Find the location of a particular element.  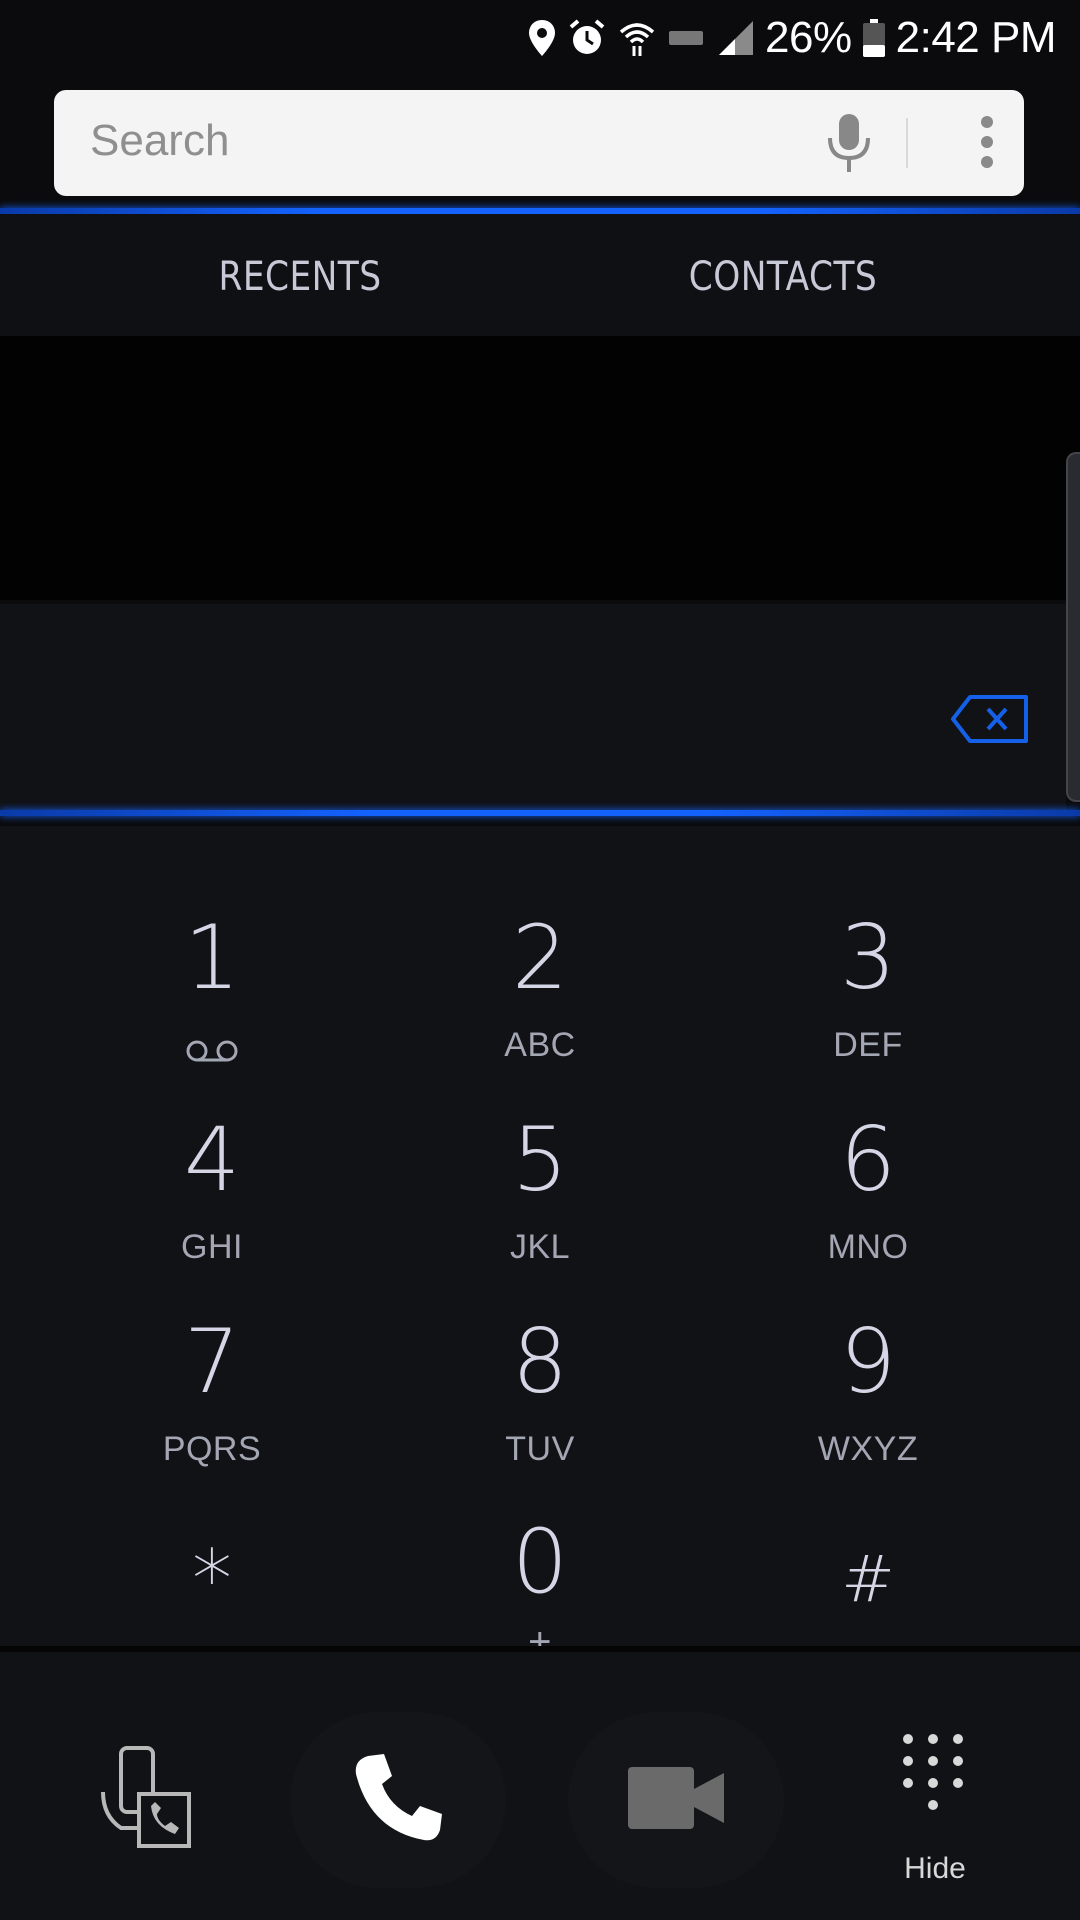

key-digit: 4 is located at coordinates (212, 1159).